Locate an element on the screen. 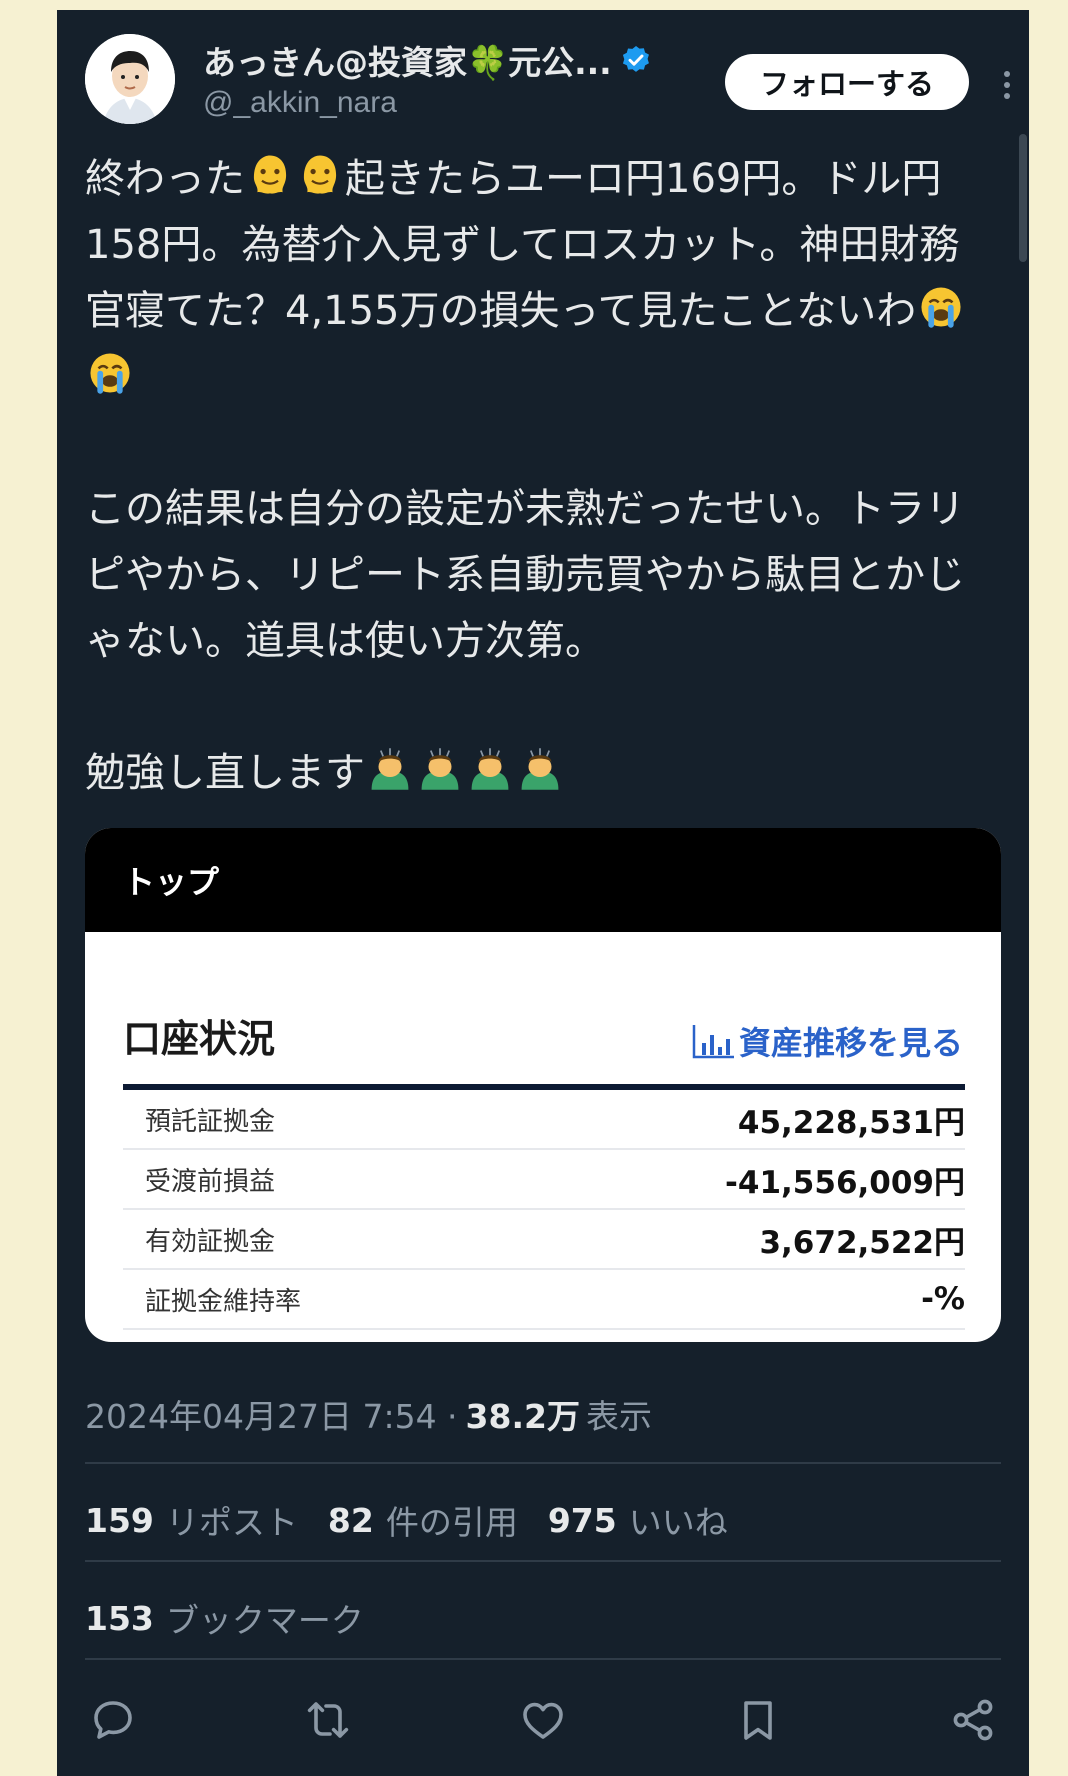 Image resolution: width=1068 pixels, height=1776 pixels. account-status-header: 口座状況 資産推移を見る is located at coordinates (543, 1035).